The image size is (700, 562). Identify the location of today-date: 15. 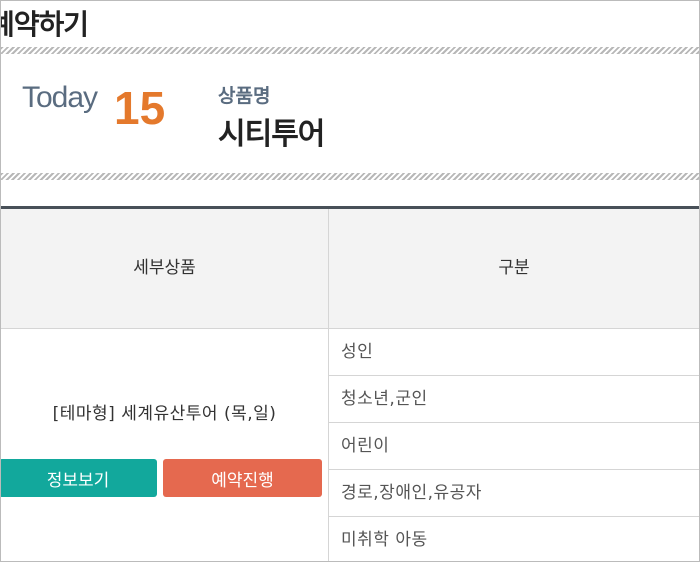
(140, 108).